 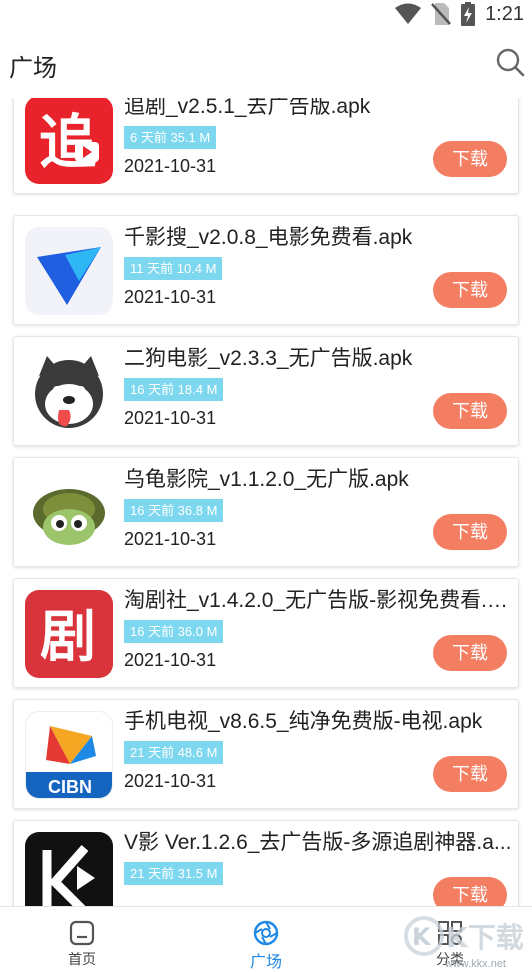 What do you see at coordinates (408, 13) in the screenshot?
I see `wifi-icon` at bounding box center [408, 13].